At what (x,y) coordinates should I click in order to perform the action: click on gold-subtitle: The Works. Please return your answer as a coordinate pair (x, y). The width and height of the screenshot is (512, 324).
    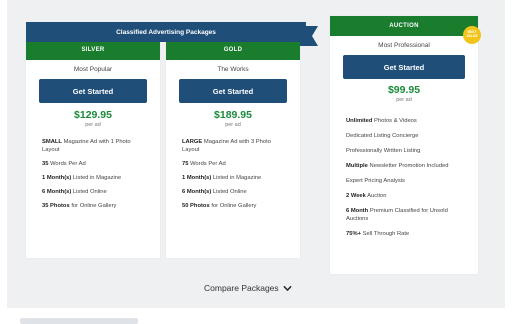
    Looking at the image, I should click on (233, 69).